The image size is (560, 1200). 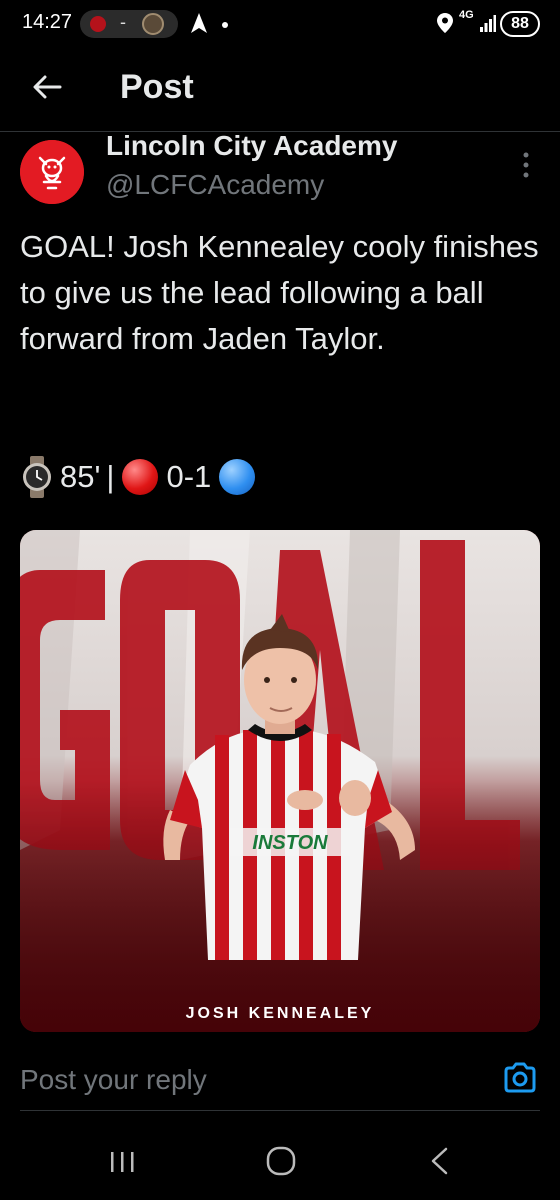 I want to click on location-icon, so click(x=445, y=23).